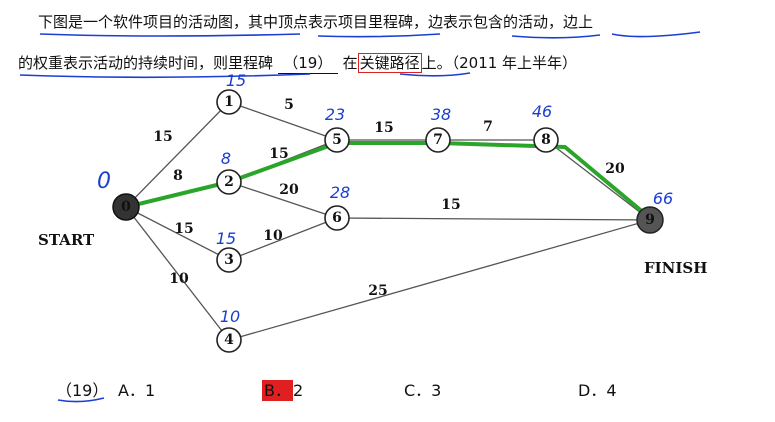 The height and width of the screenshot is (422, 775). What do you see at coordinates (236, 80) in the screenshot?
I see `hand-time-1: 15` at bounding box center [236, 80].